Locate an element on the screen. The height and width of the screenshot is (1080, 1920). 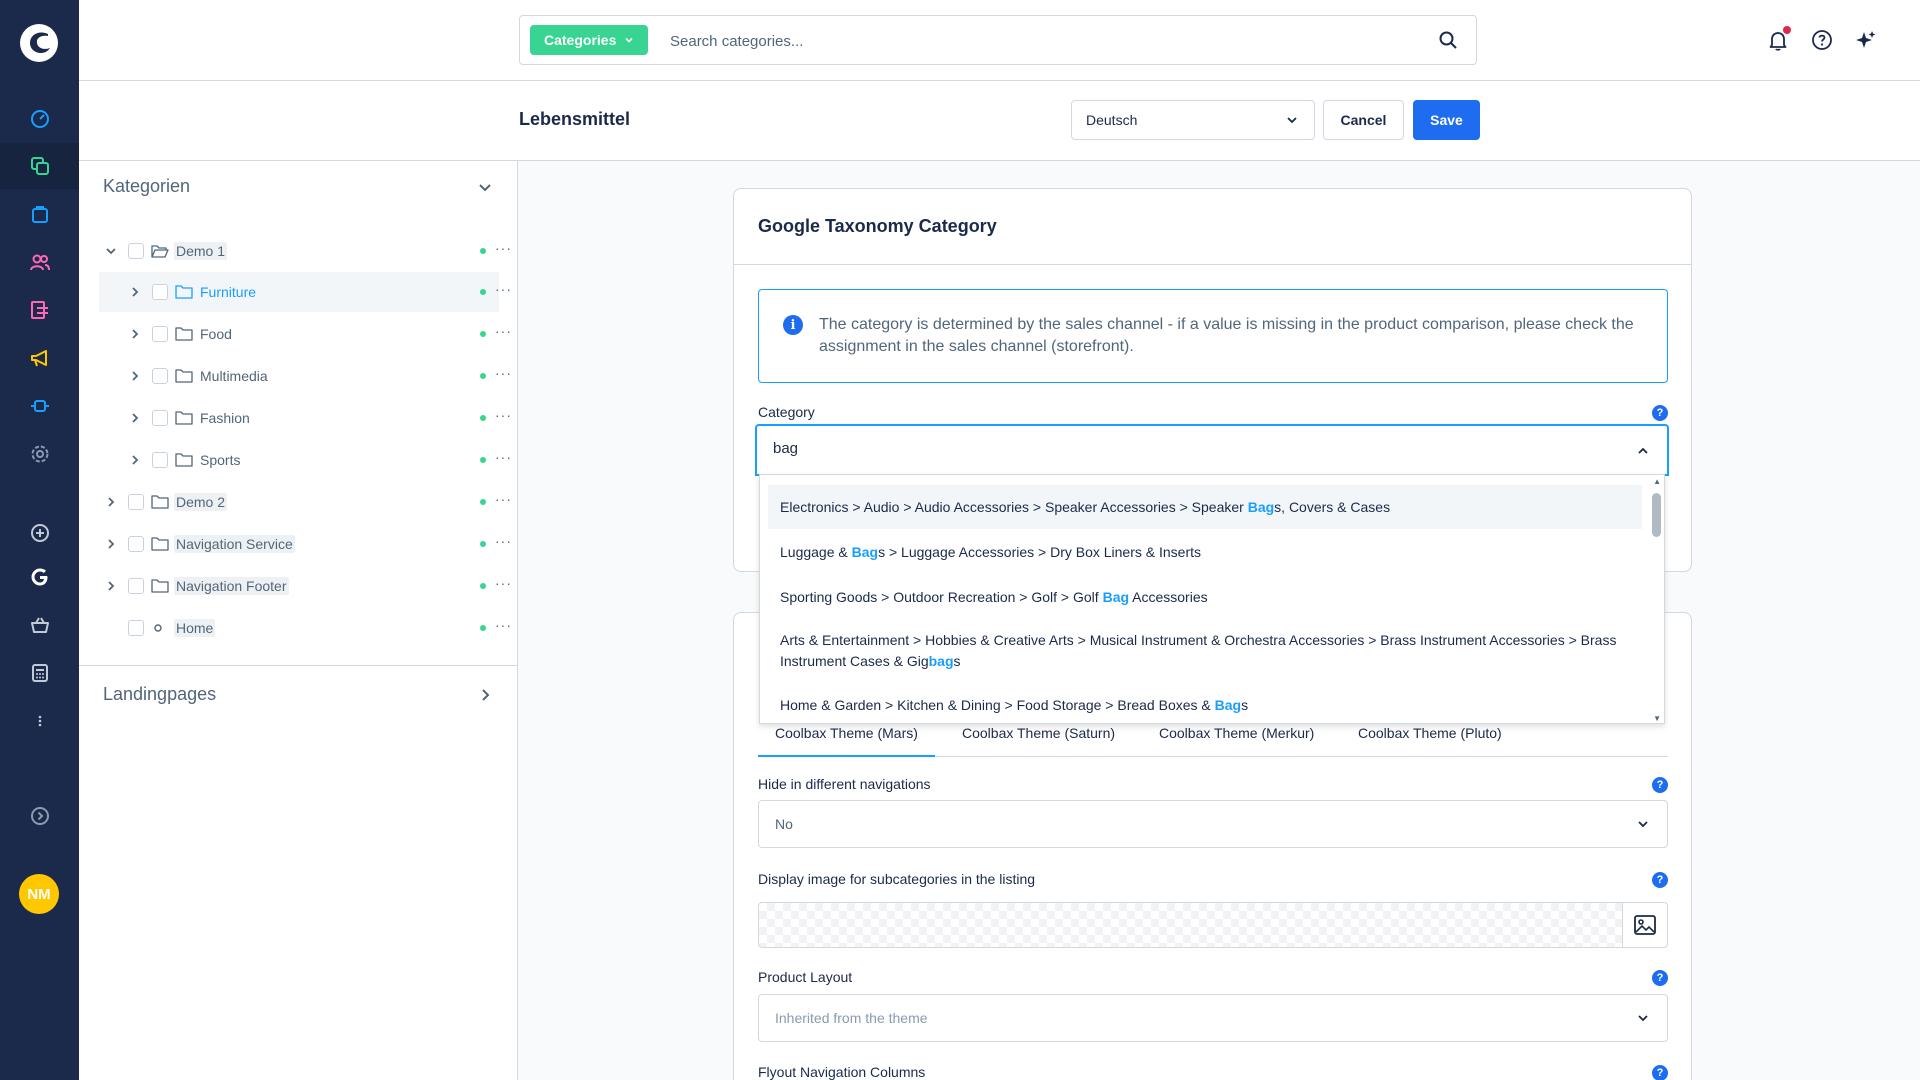
tree-item: Navigation Footer ··· is located at coordinates (305, 586).